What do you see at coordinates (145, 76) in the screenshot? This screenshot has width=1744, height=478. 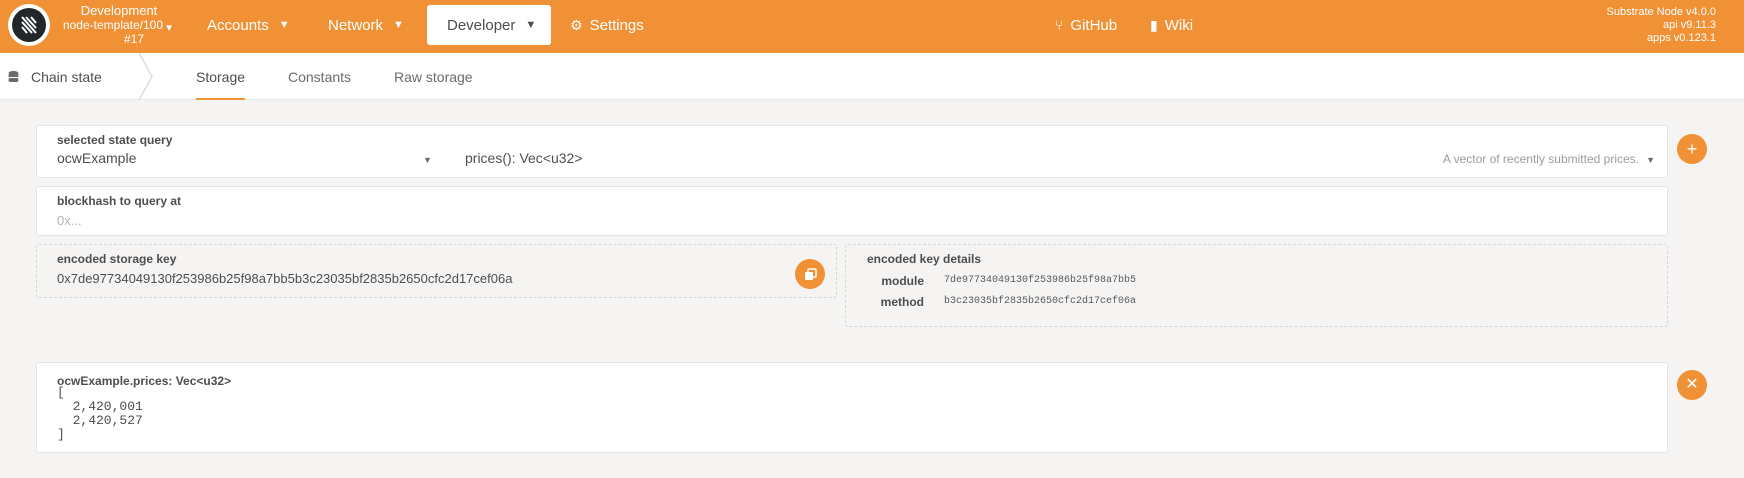 I see `breadcrumb-separator` at bounding box center [145, 76].